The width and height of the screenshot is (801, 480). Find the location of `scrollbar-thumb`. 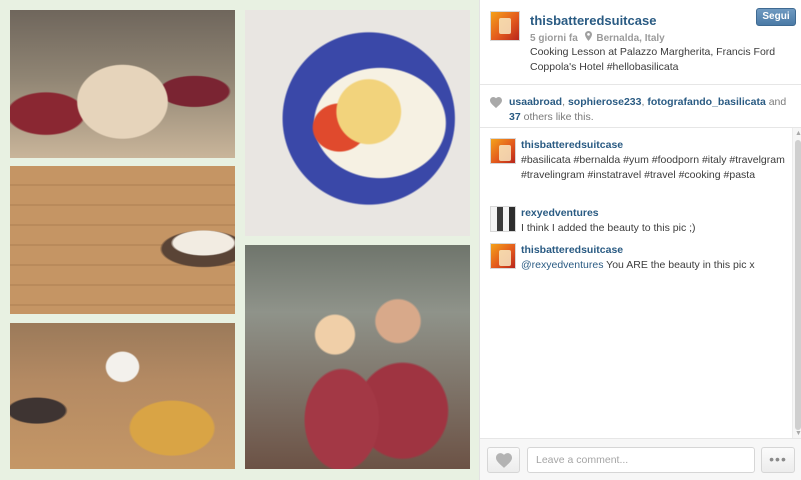

scrollbar-thumb is located at coordinates (798, 285).